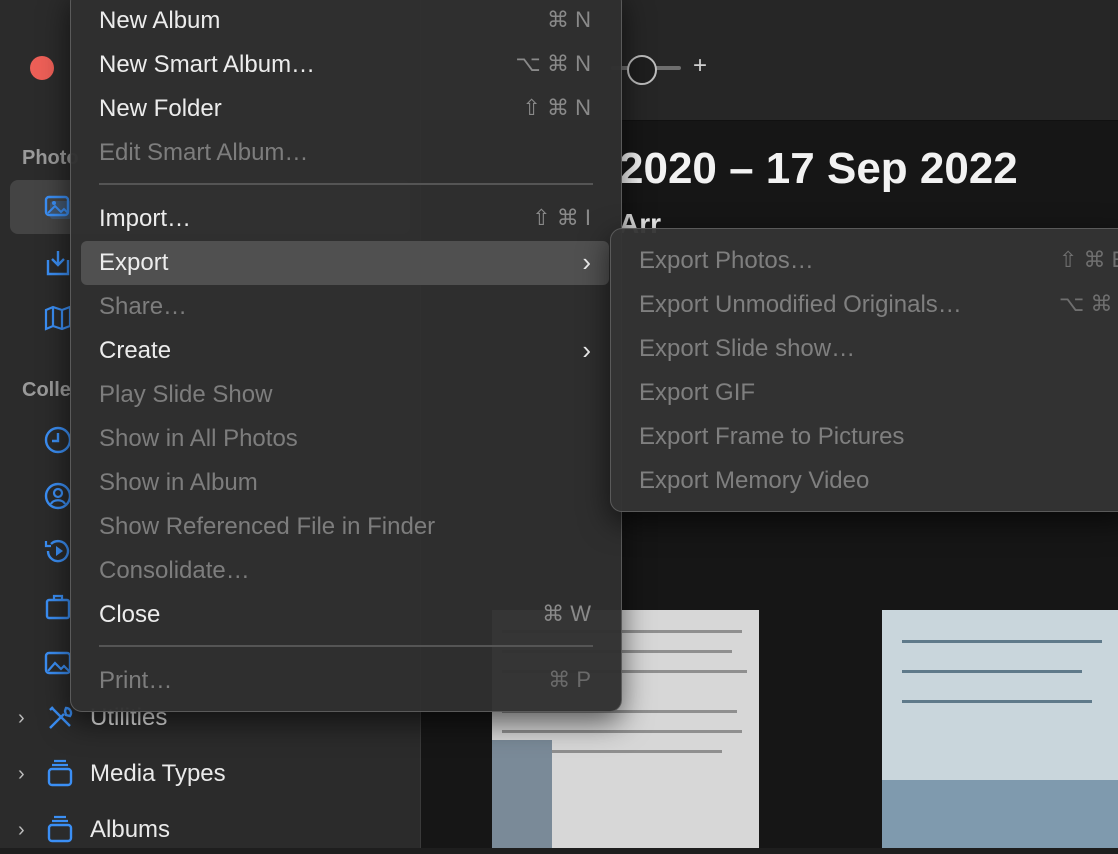 The width and height of the screenshot is (1118, 854). I want to click on zoom-slider-knob, so click(642, 70).